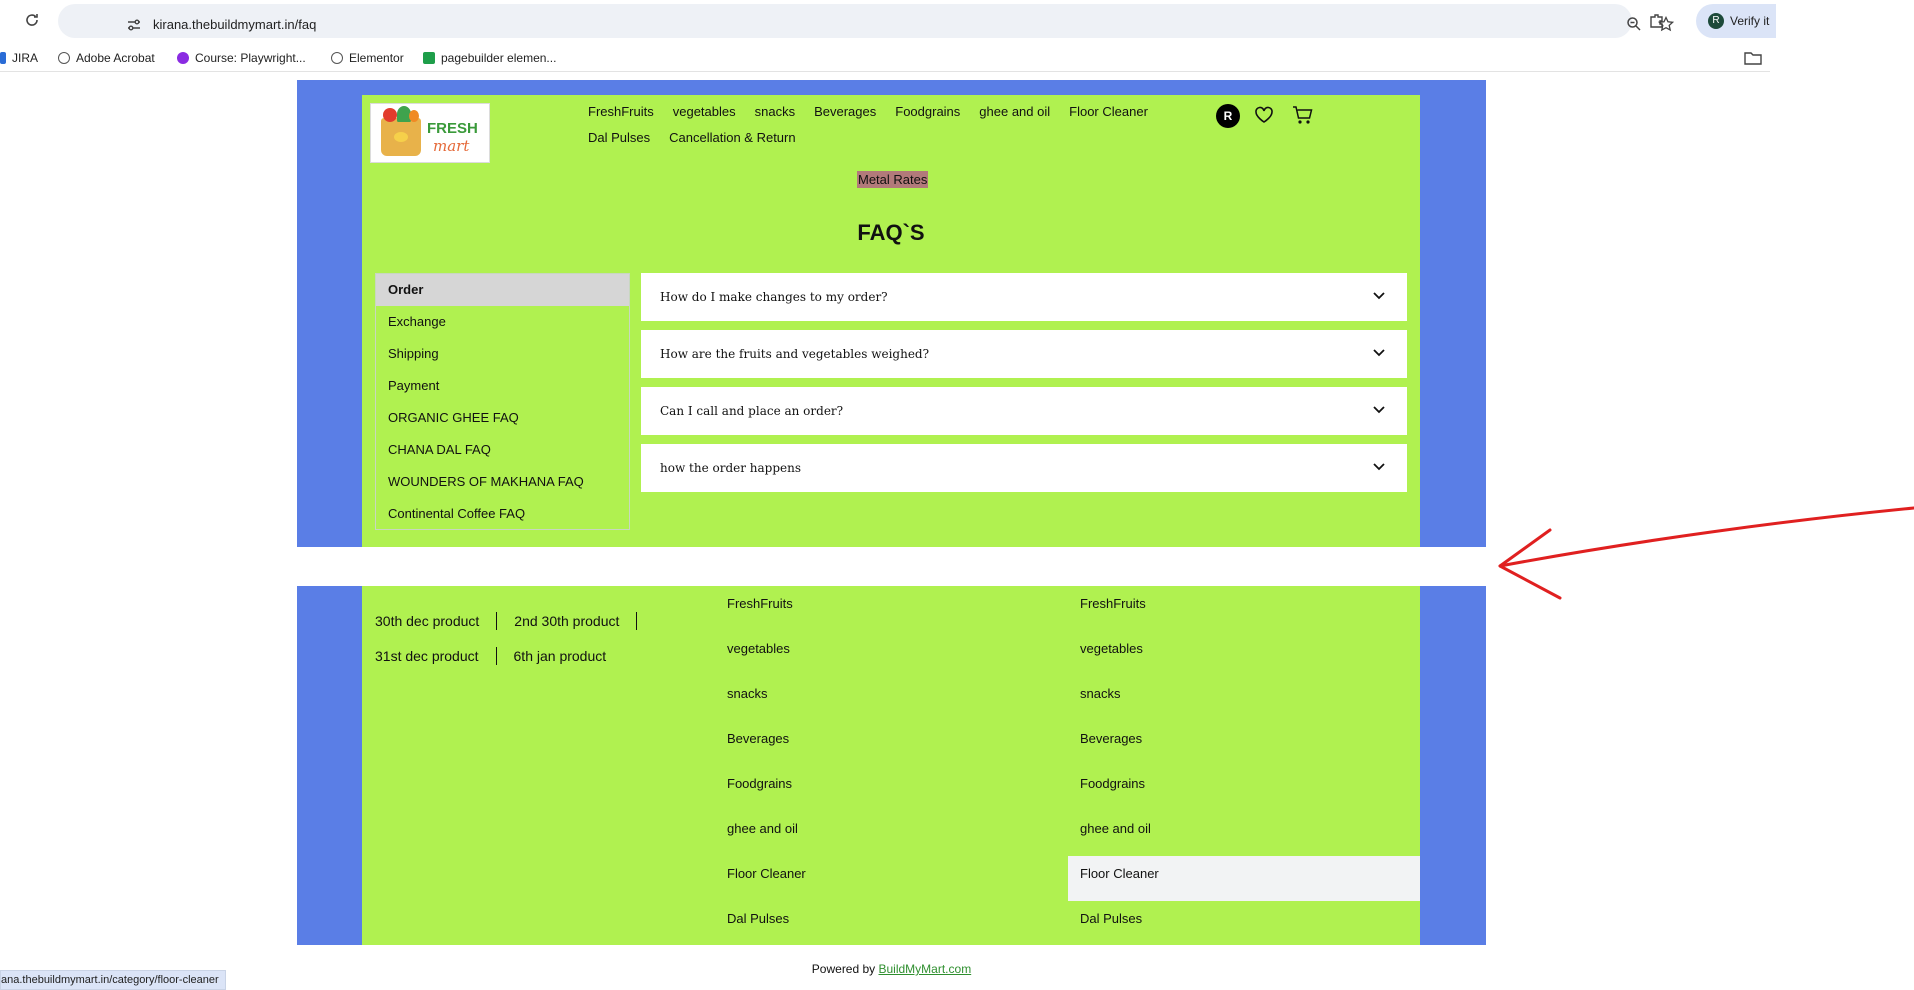 This screenshot has height=990, width=1914. Describe the element at coordinates (885, 878) in the screenshot. I see `footer-link-floor-cleaner: Floor Cleaner` at that location.